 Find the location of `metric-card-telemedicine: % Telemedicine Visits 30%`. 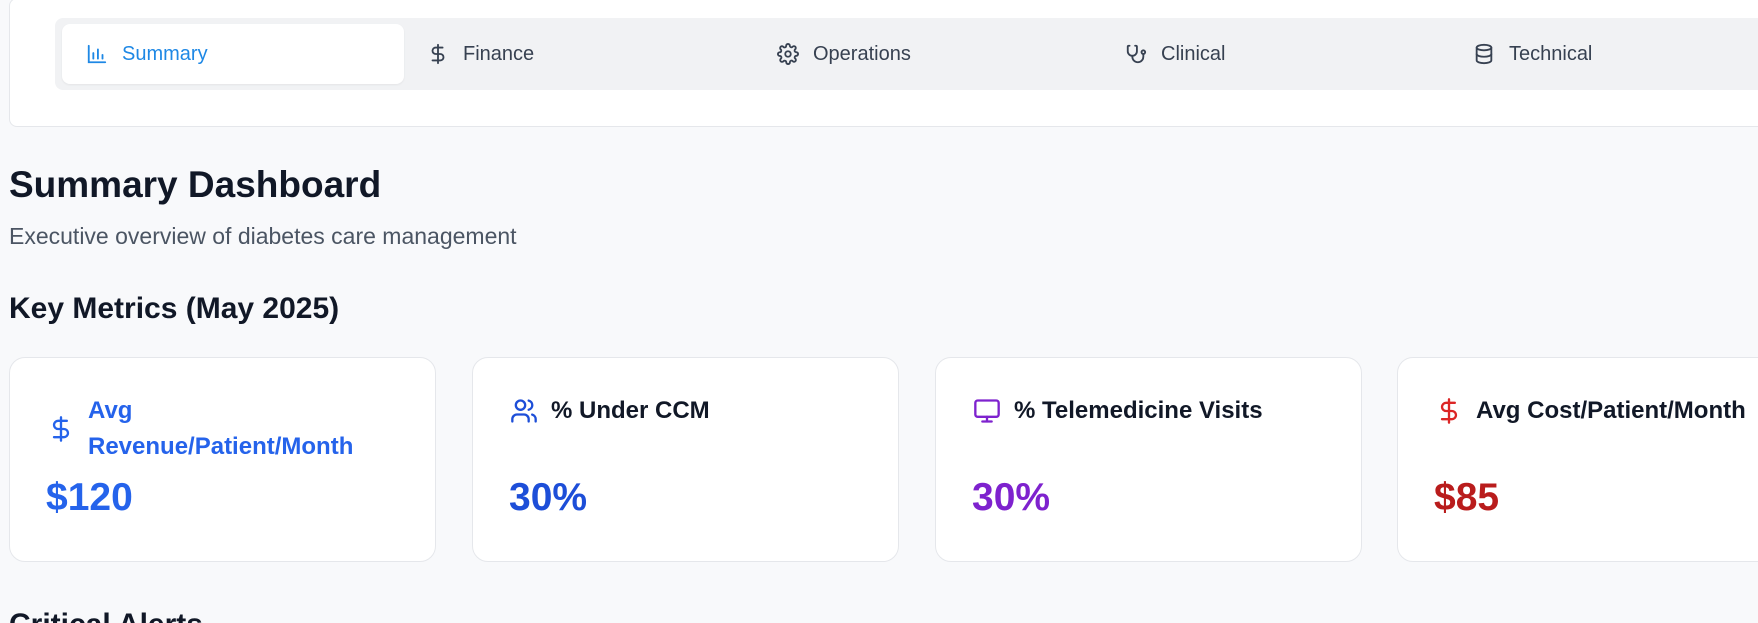

metric-card-telemedicine: % Telemedicine Visits 30% is located at coordinates (1148, 459).